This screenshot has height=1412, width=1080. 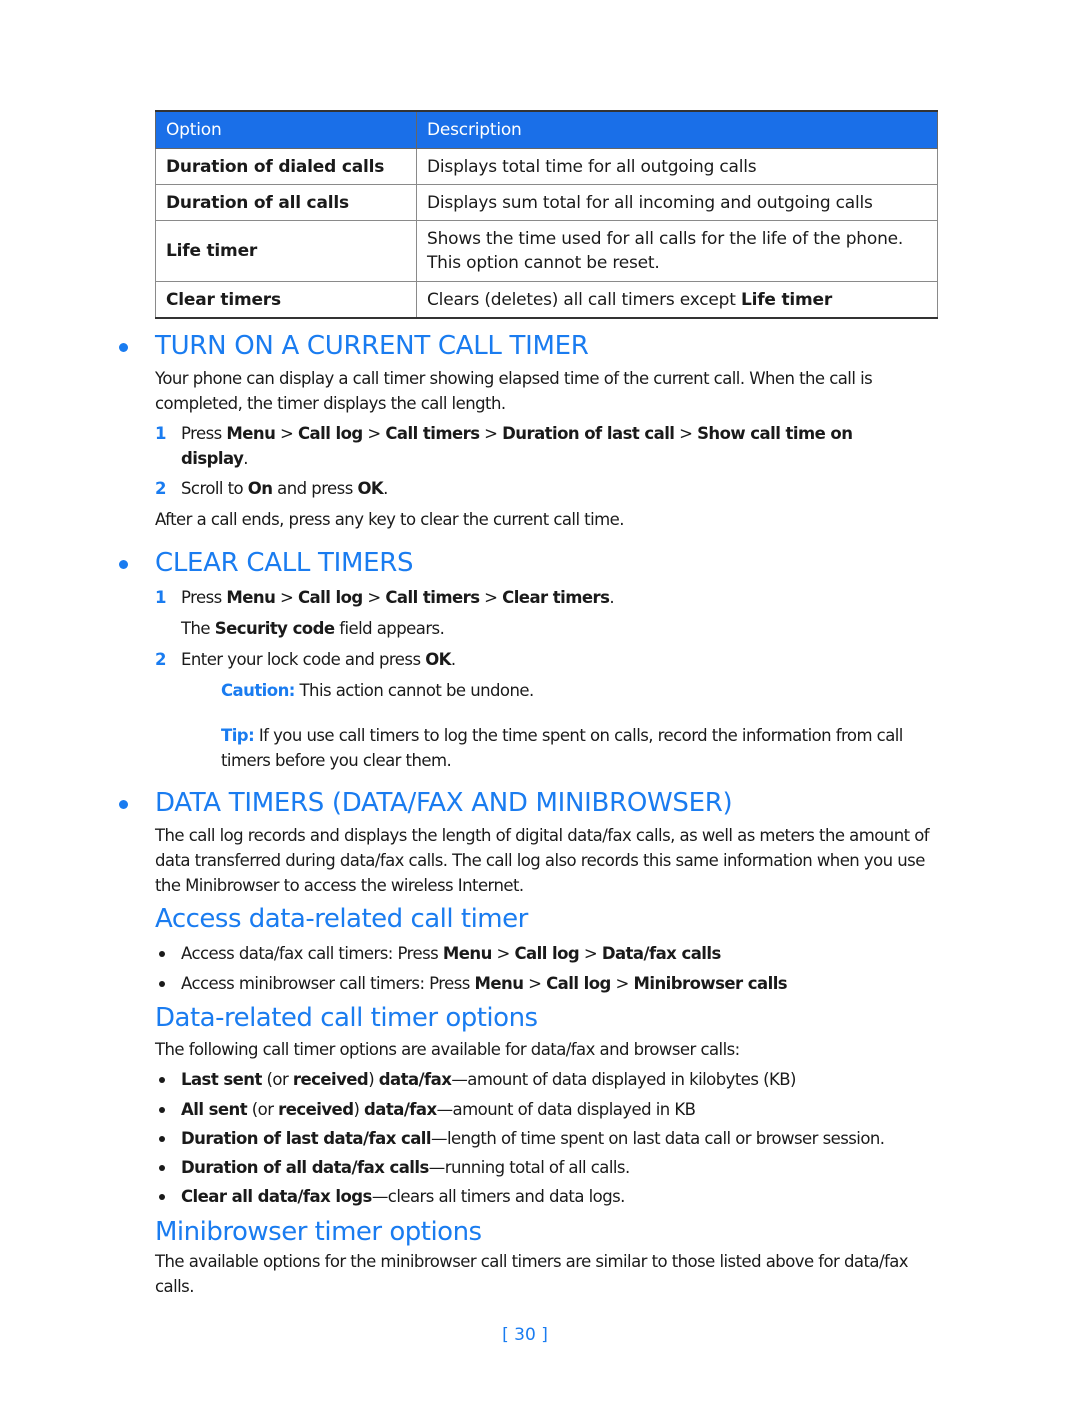 What do you see at coordinates (444, 803) in the screenshot?
I see `heading-text: DATA TIMERS (DATA/FAX AND MINIBROWSER)` at bounding box center [444, 803].